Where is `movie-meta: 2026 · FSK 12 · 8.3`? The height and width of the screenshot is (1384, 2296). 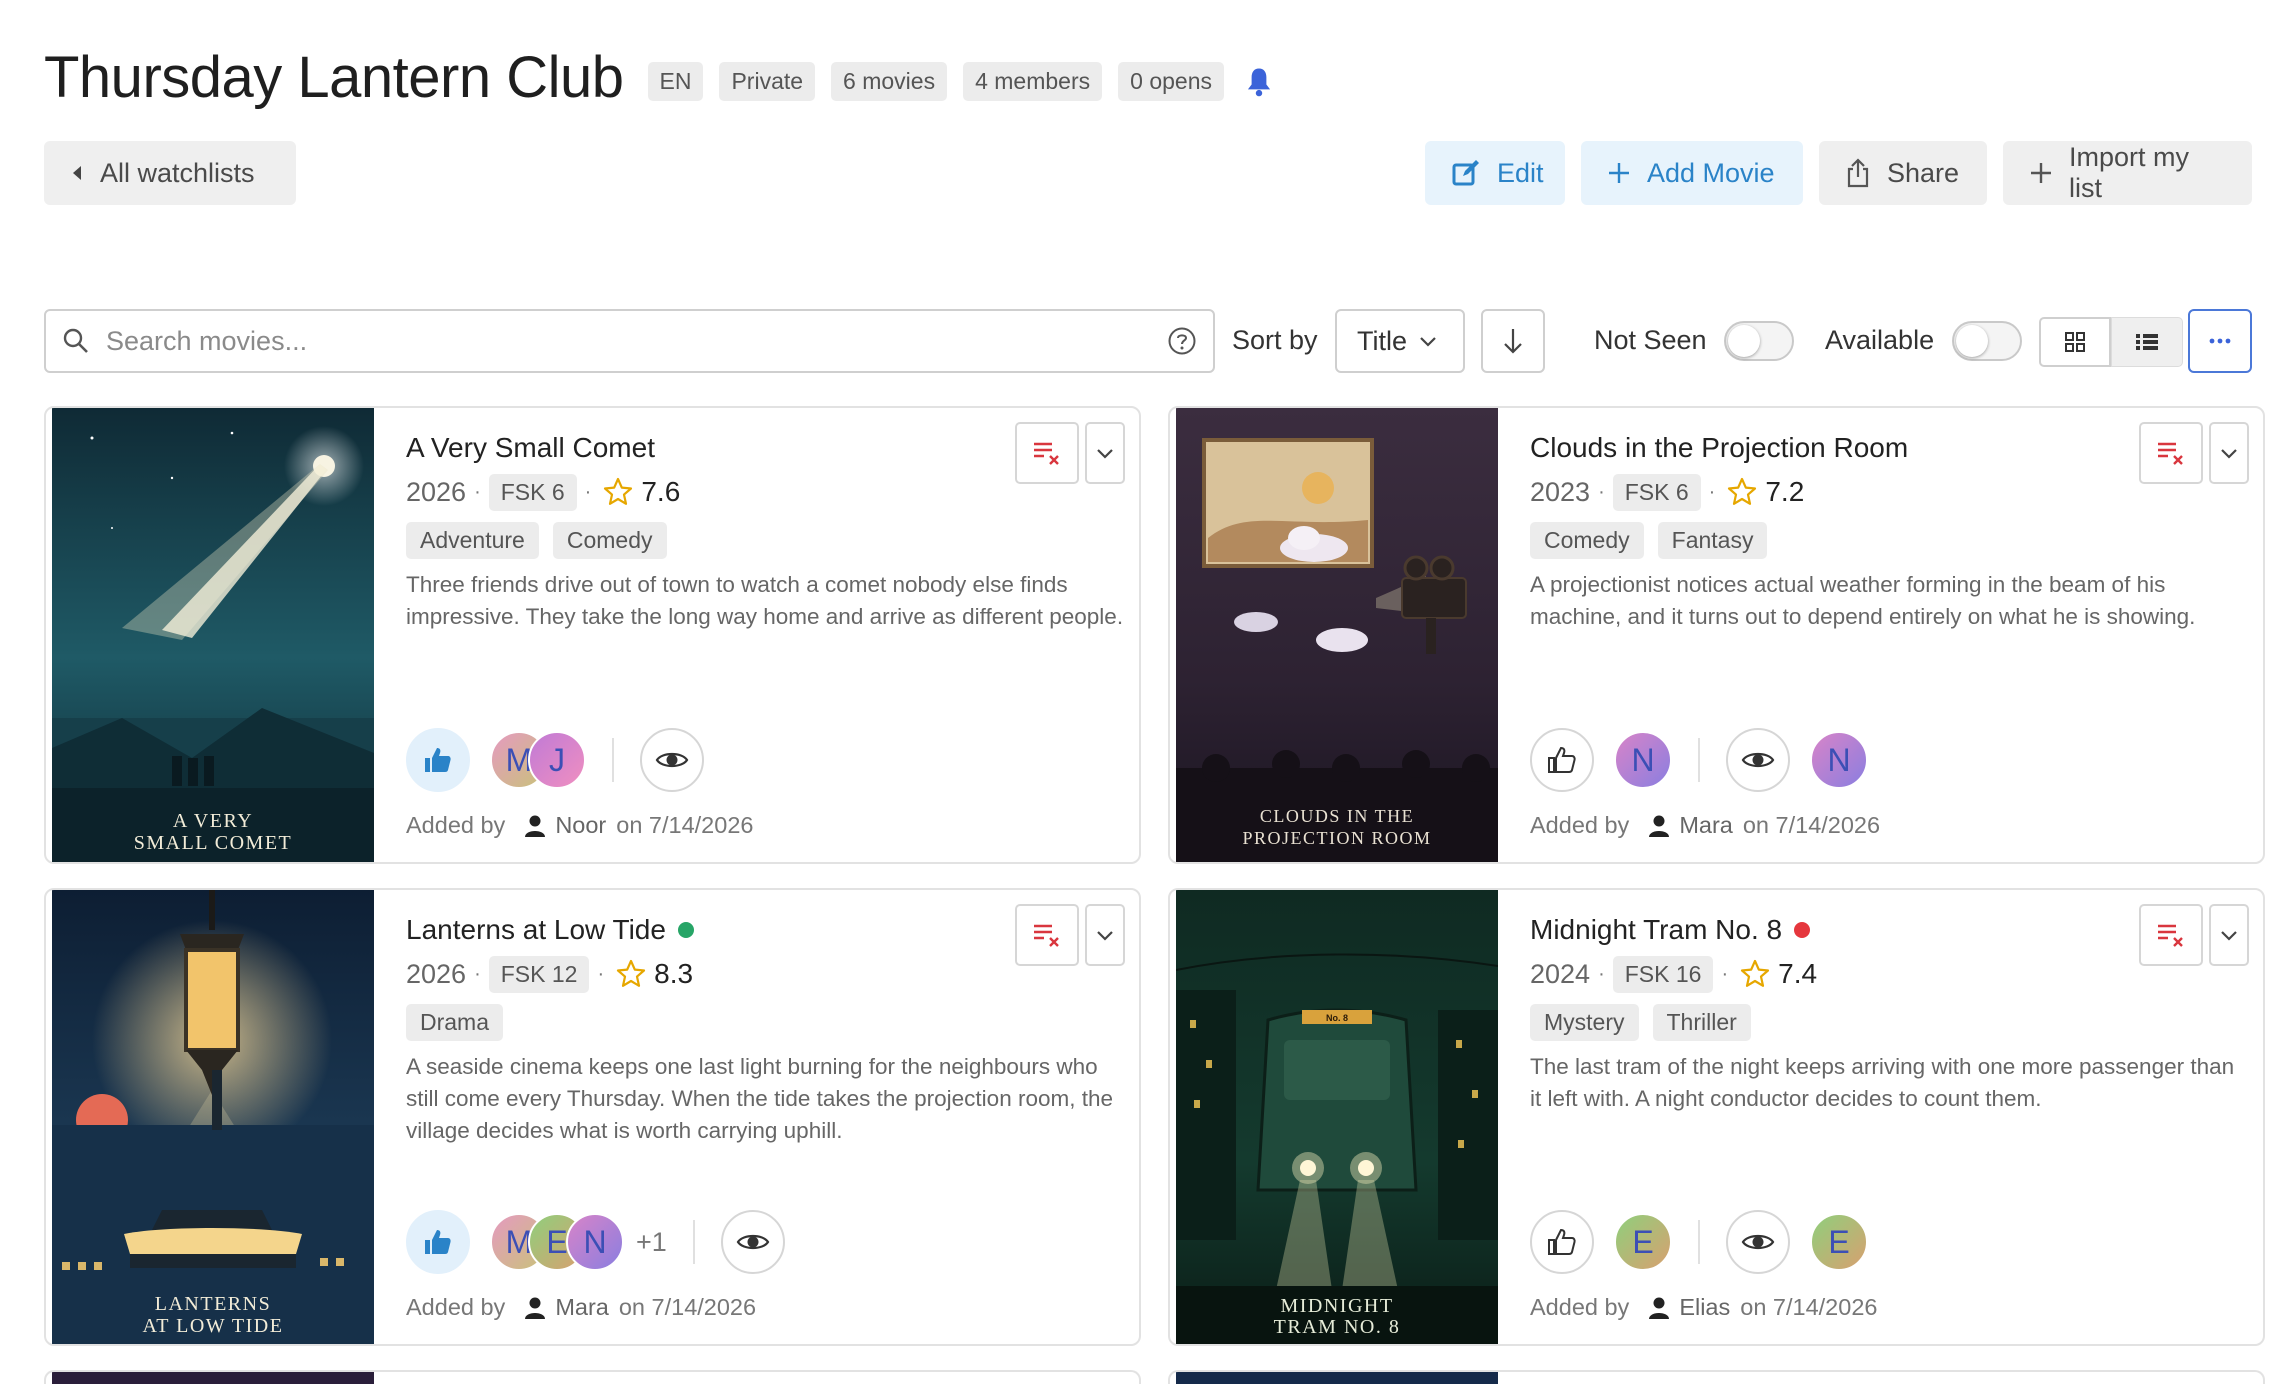 movie-meta: 2026 · FSK 12 · 8.3 is located at coordinates (762, 974).